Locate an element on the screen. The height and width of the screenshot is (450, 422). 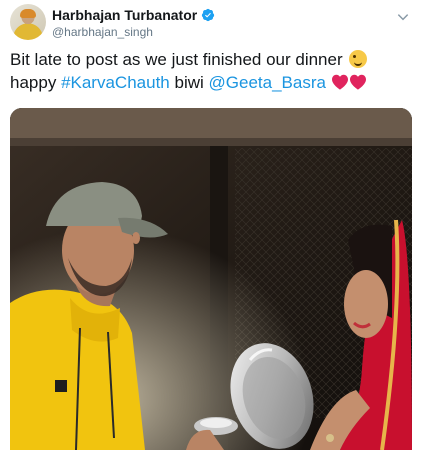
winking-face-tongue-emoji-icon is located at coordinates (358, 59).